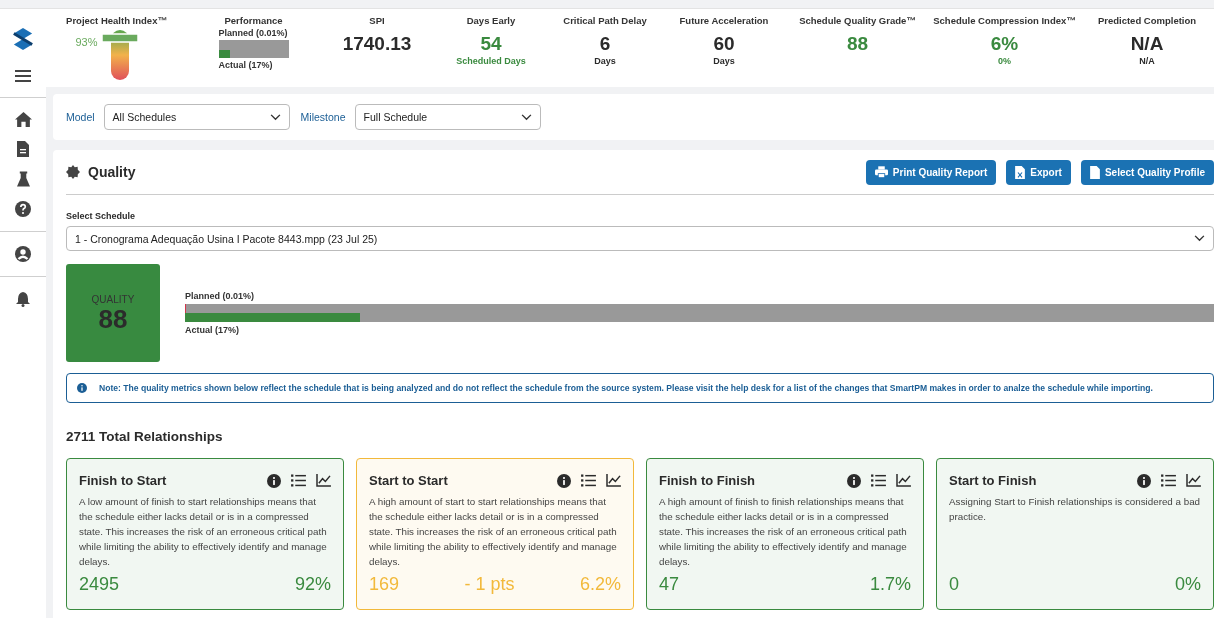 This screenshot has height=618, width=1214. What do you see at coordinates (1004, 44) in the screenshot?
I see `metric-value: 6%` at bounding box center [1004, 44].